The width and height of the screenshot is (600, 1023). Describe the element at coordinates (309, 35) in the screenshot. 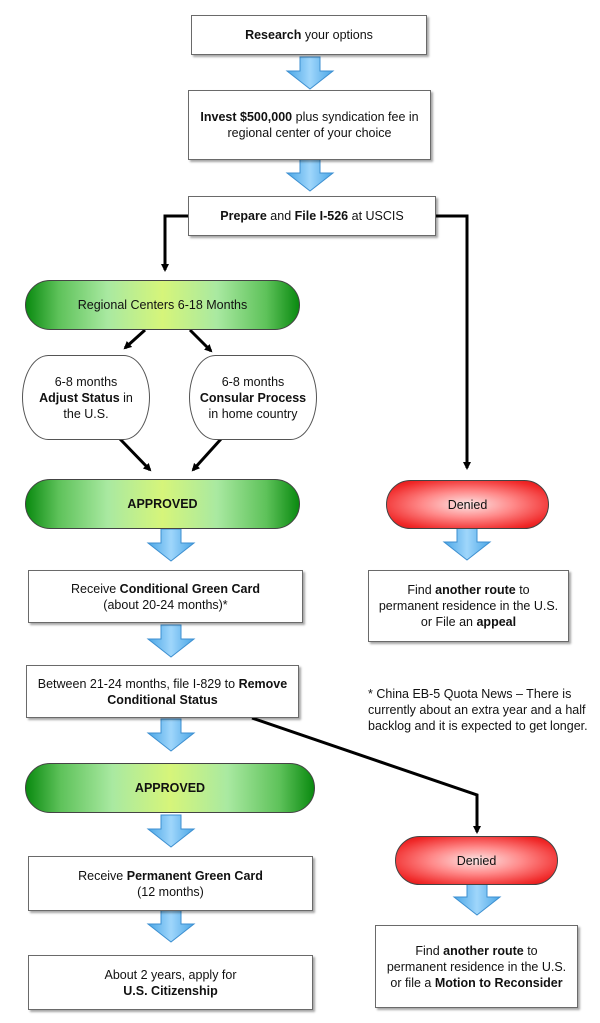

I see `research-box: Research your options` at that location.